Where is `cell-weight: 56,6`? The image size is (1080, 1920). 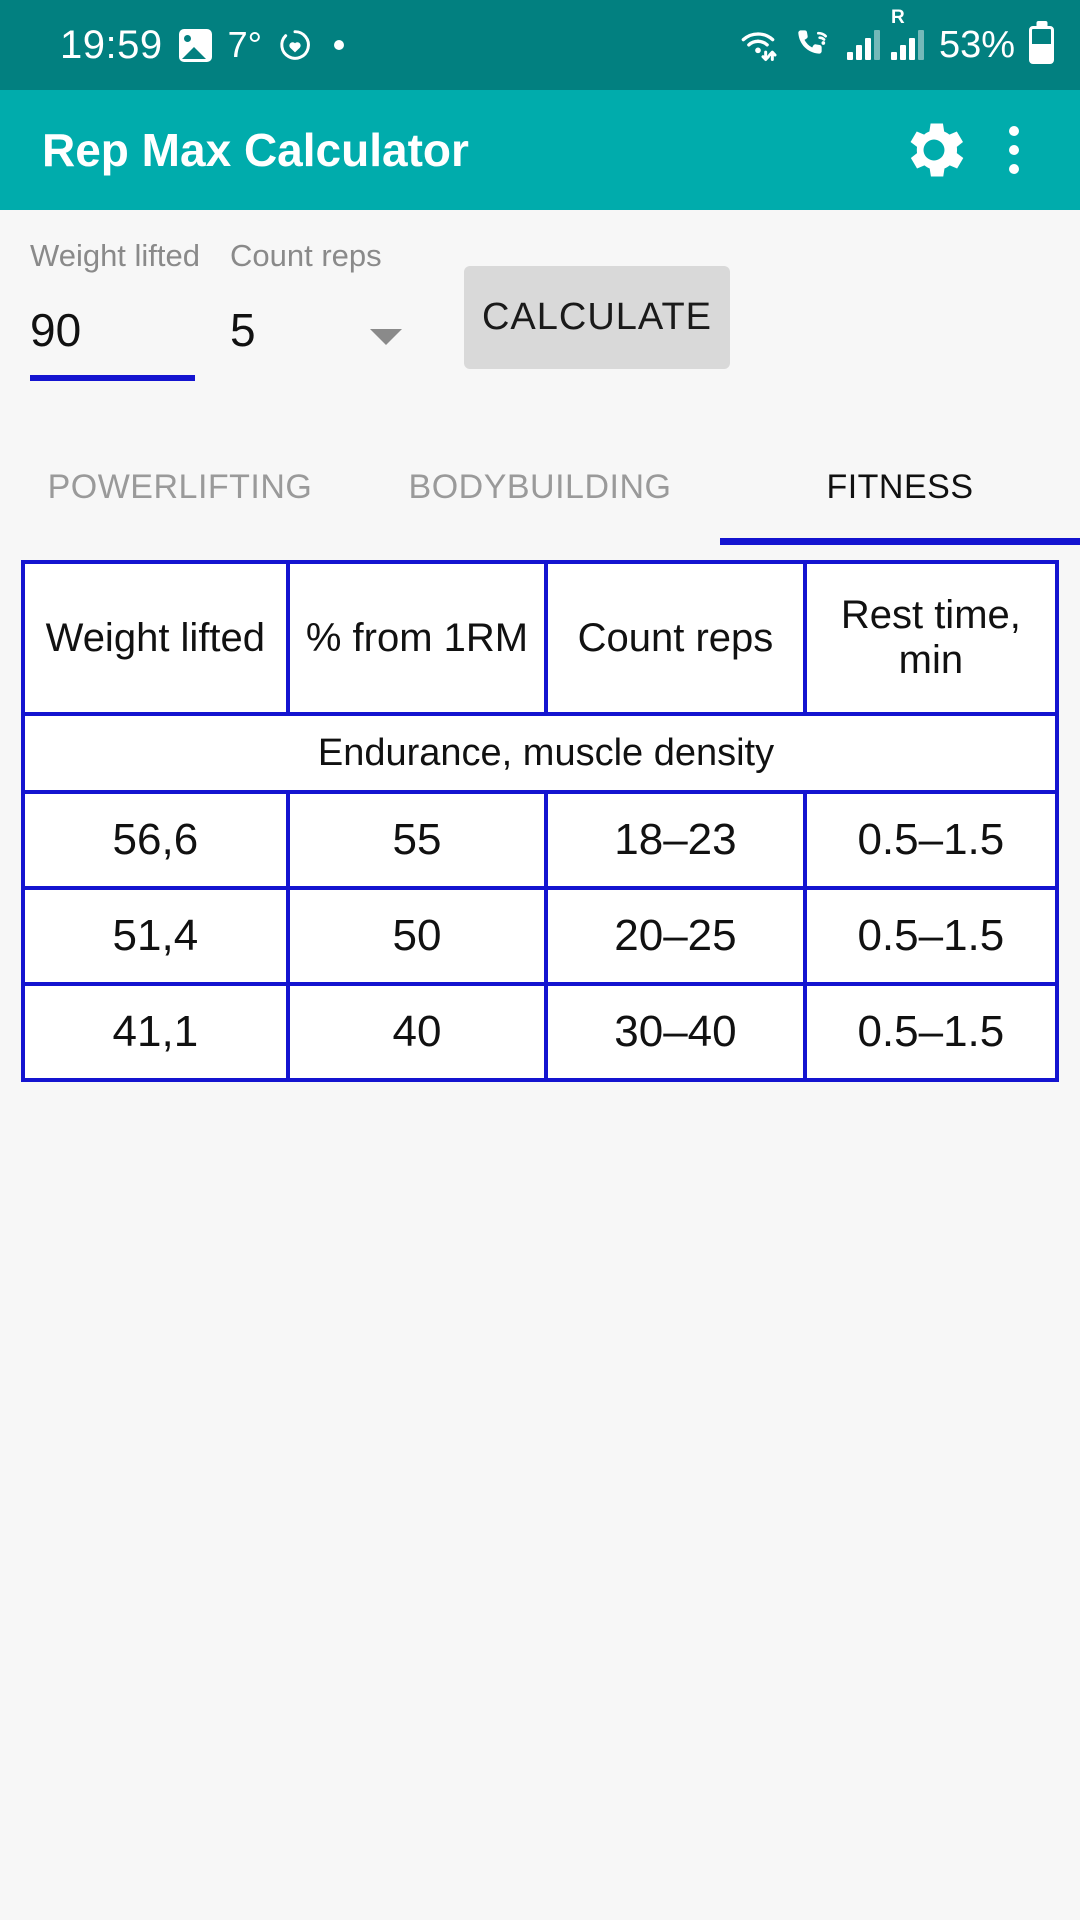 cell-weight: 56,6 is located at coordinates (155, 840).